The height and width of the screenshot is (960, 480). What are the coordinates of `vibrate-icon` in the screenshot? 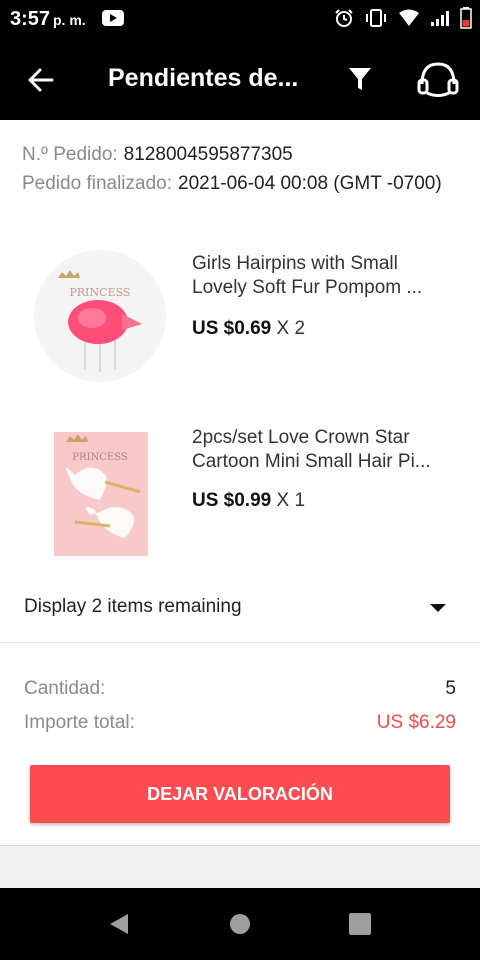 It's located at (376, 18).